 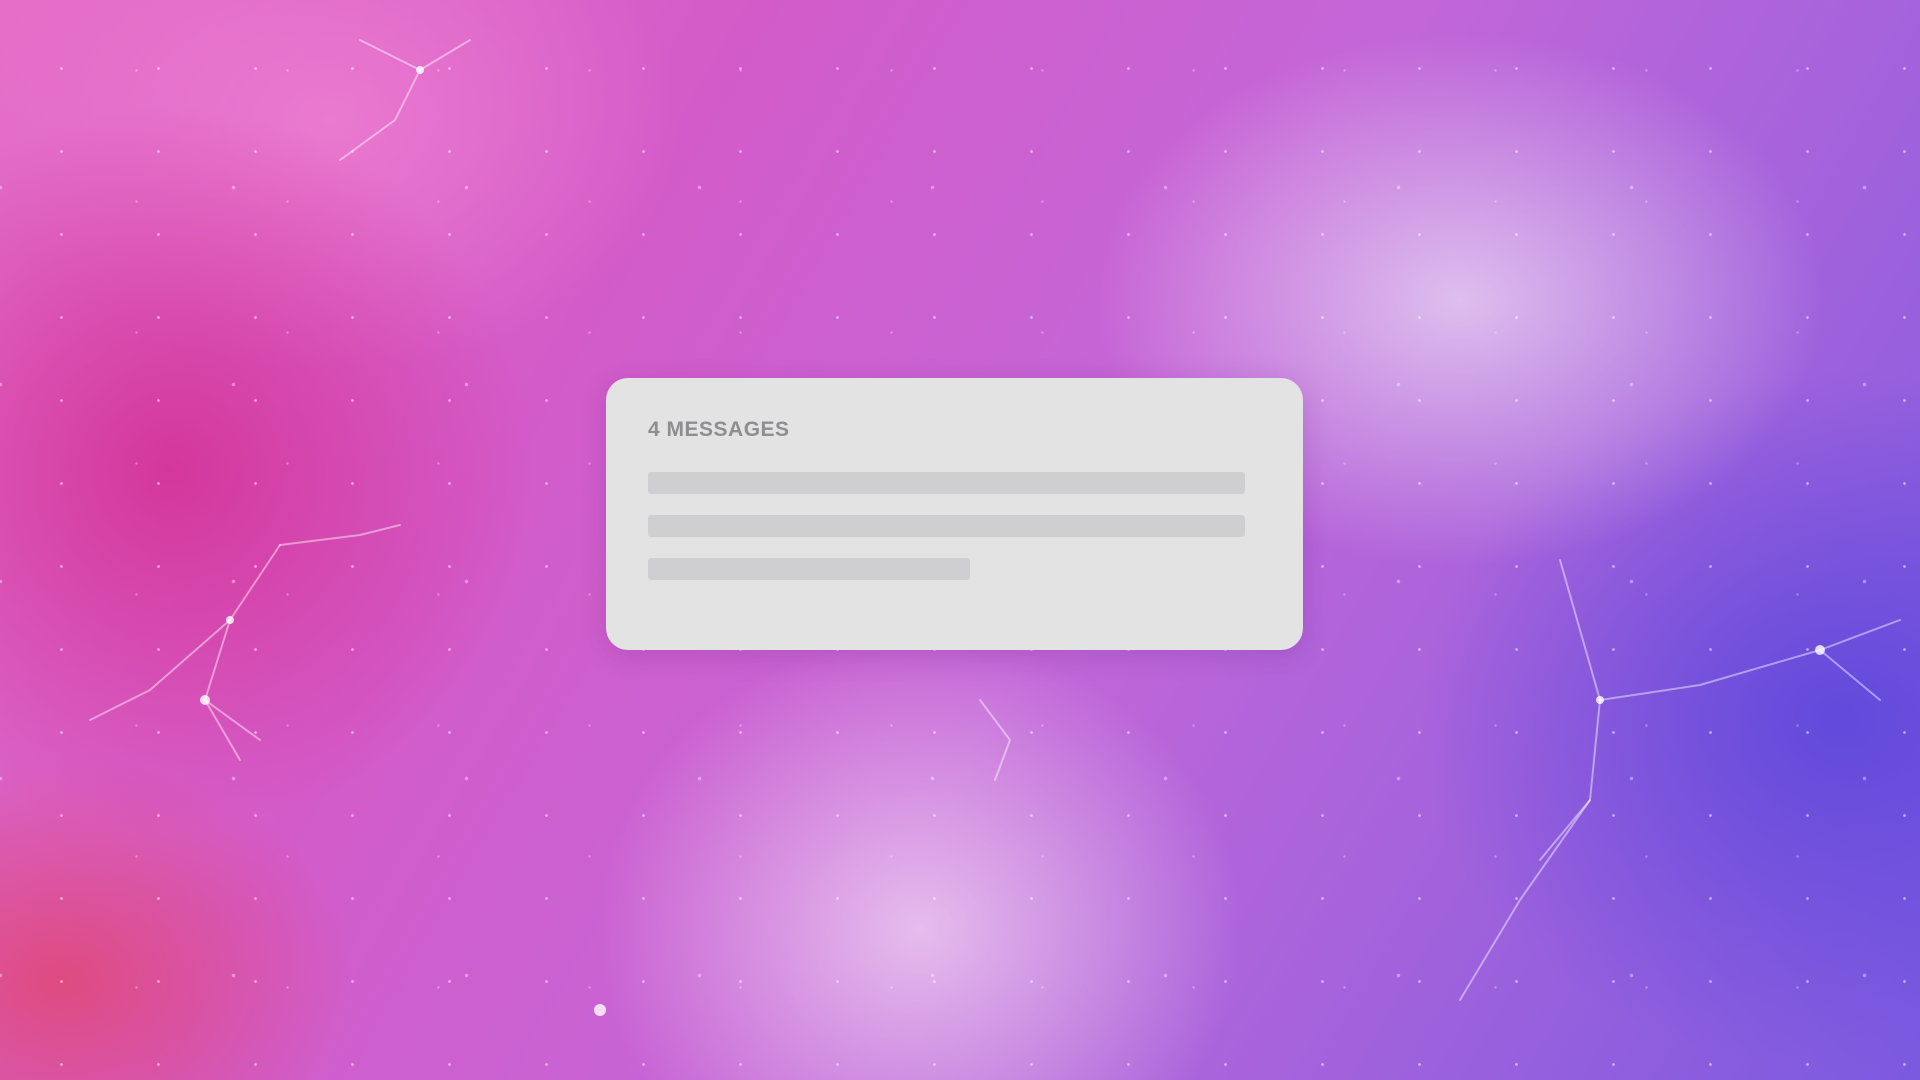 I want to click on notification-header: 4 MESSAGES, so click(x=719, y=429).